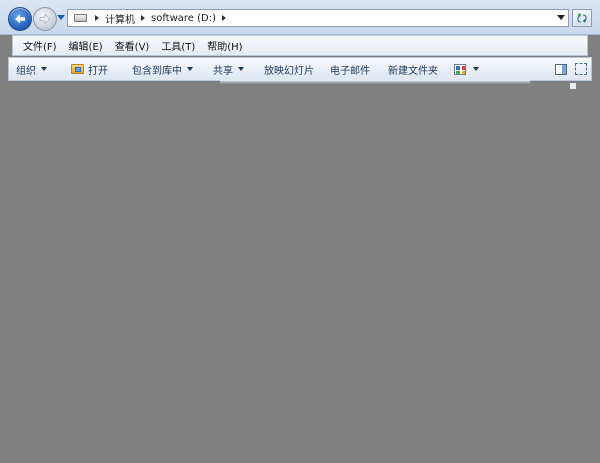 The image size is (600, 463). Describe the element at coordinates (460, 69) in the screenshot. I see `view-grid-icon` at that location.